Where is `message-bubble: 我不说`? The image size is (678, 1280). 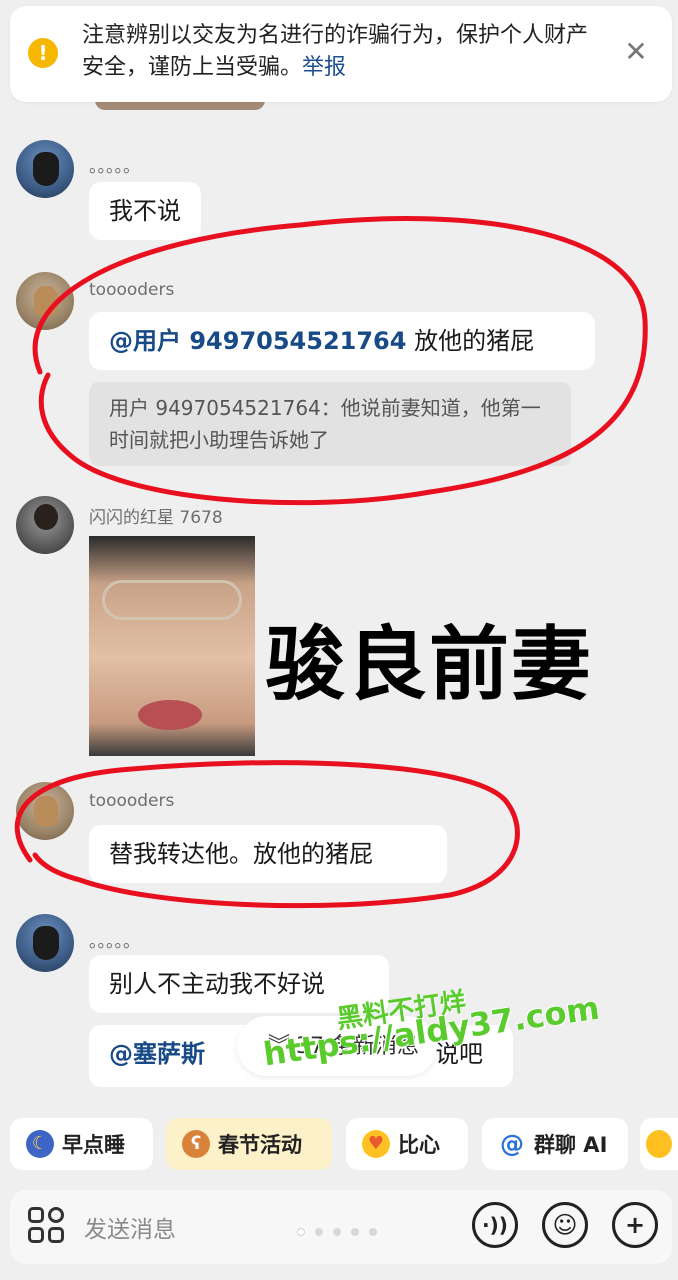
message-bubble: 我不说 is located at coordinates (145, 211).